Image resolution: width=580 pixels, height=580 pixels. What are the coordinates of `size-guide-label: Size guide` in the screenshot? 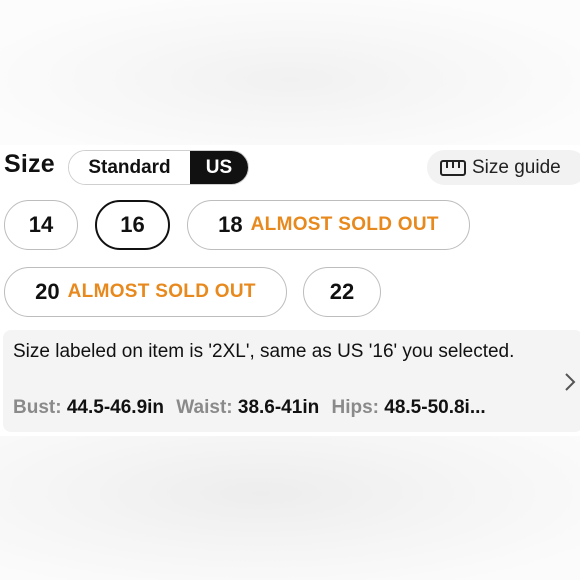 It's located at (516, 167).